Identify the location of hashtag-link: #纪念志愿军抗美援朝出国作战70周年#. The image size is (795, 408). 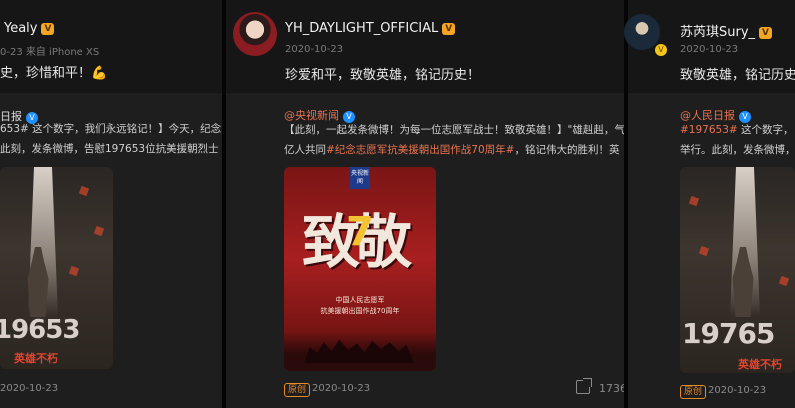
(420, 150).